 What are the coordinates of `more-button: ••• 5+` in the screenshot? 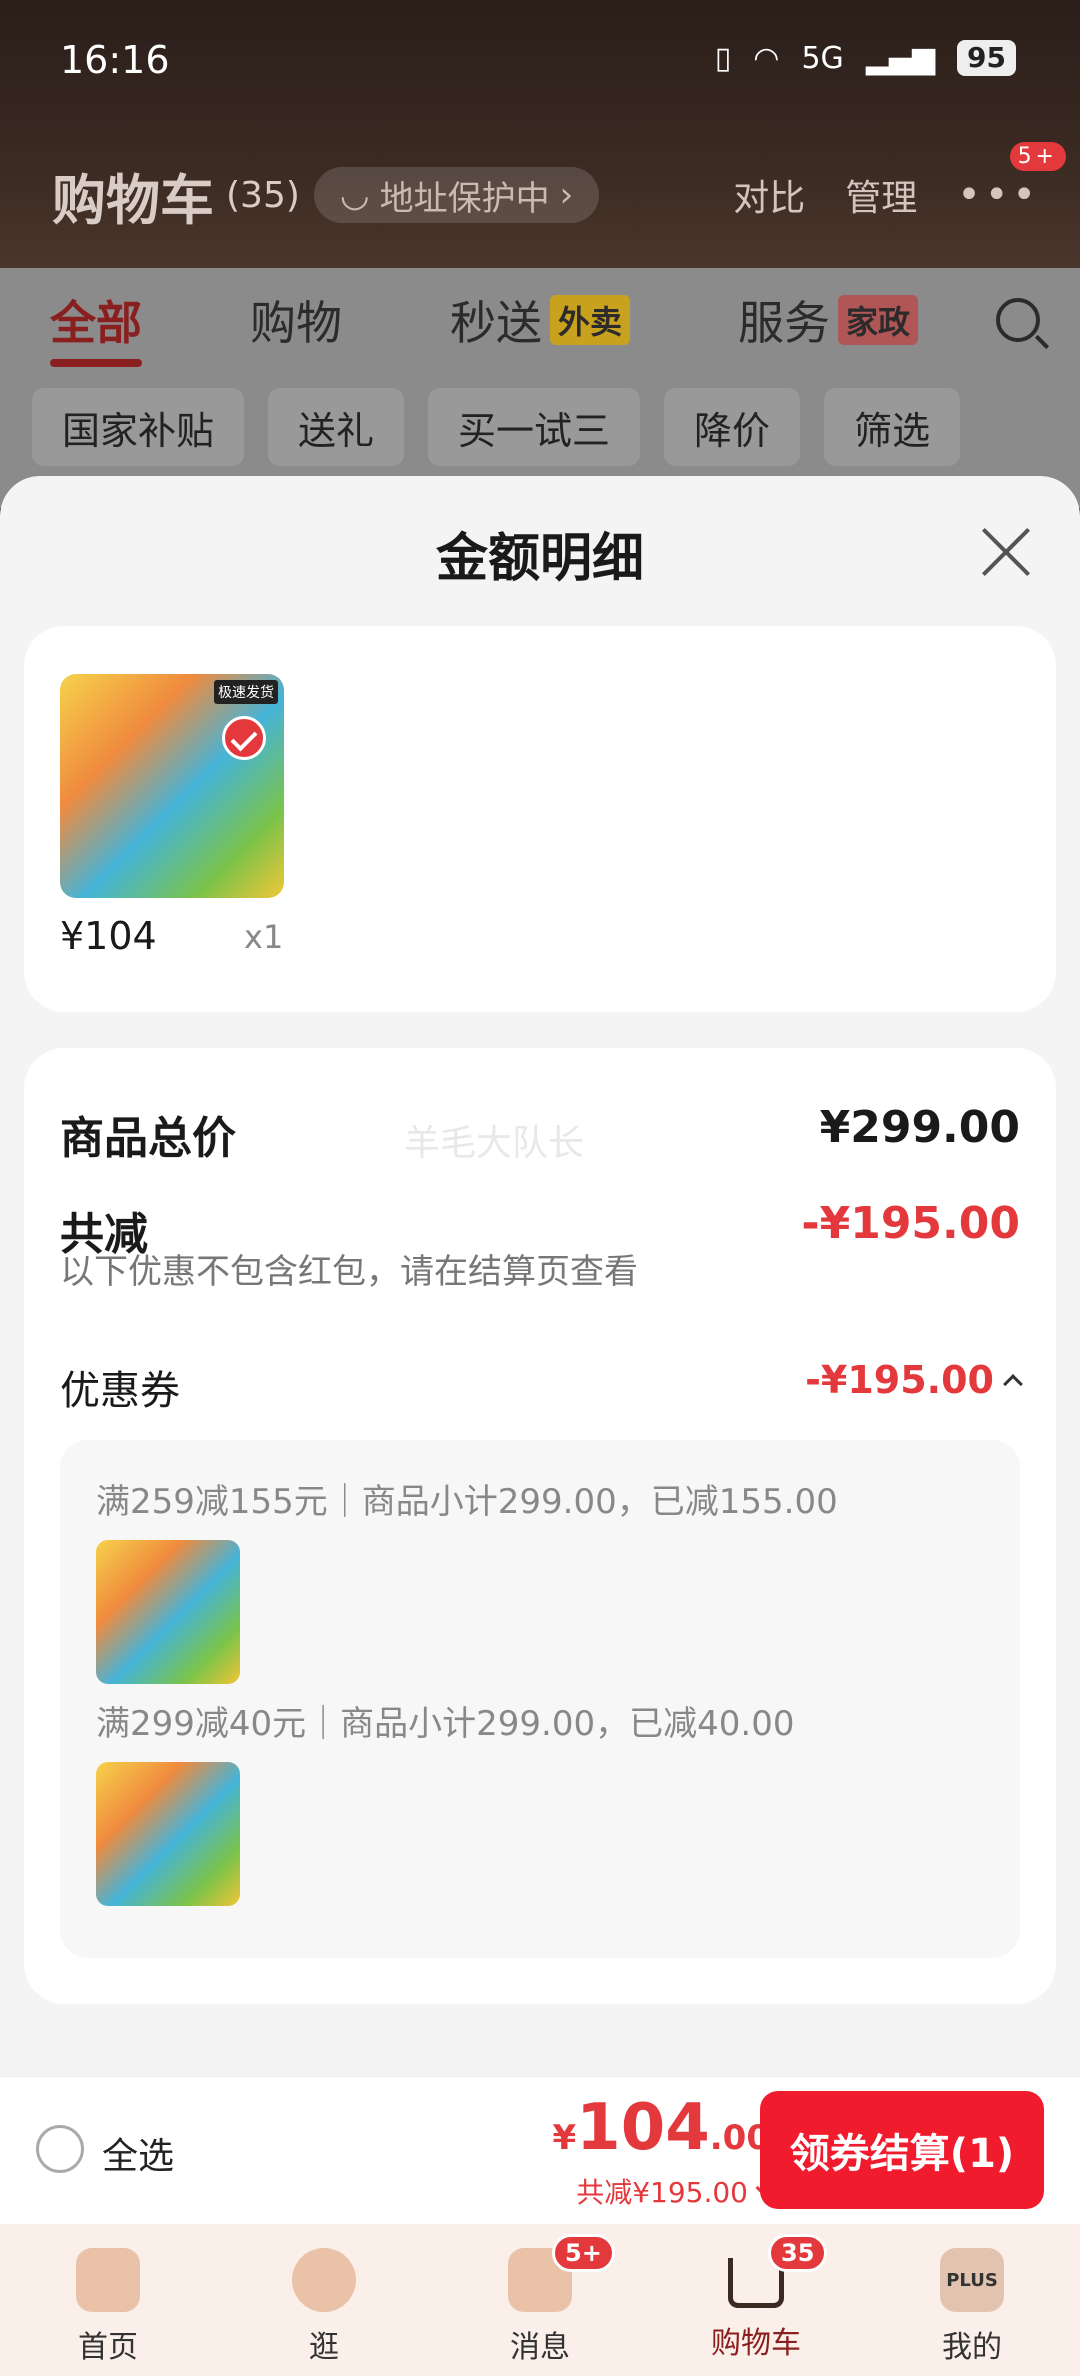 It's located at (1011, 180).